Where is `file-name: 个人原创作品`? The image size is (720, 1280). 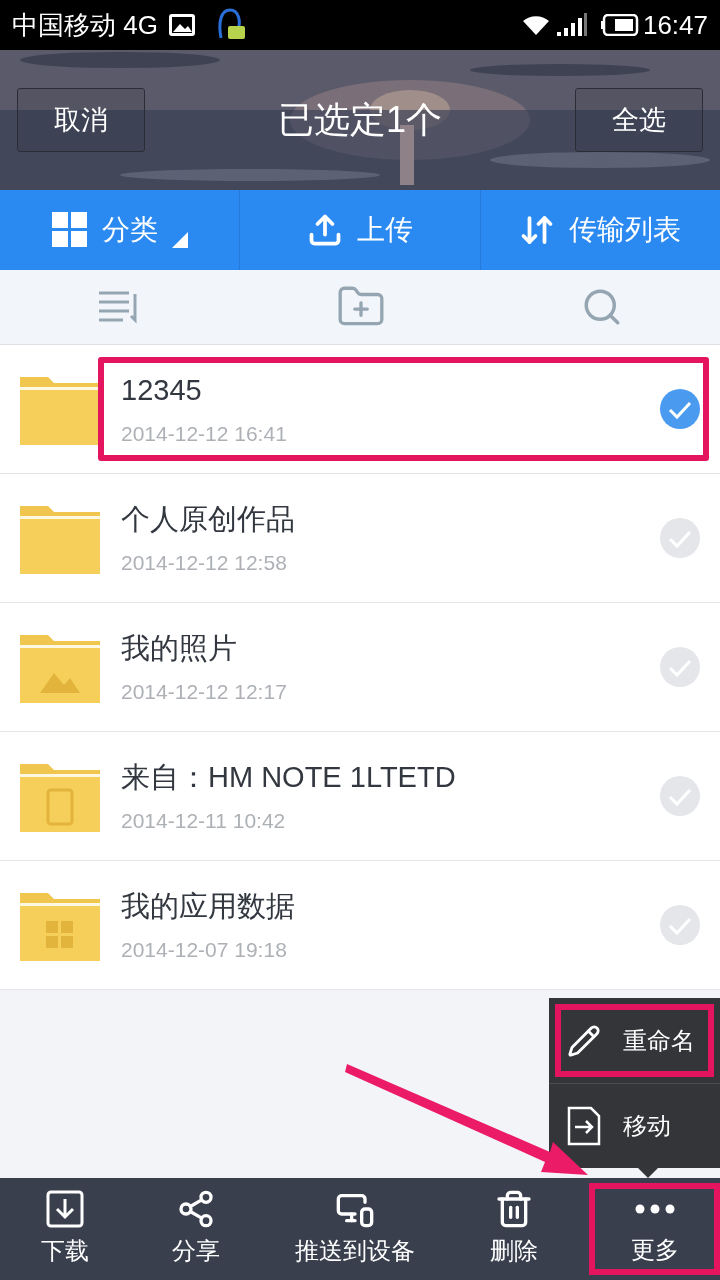
file-name: 个人原创作品 is located at coordinates (208, 519).